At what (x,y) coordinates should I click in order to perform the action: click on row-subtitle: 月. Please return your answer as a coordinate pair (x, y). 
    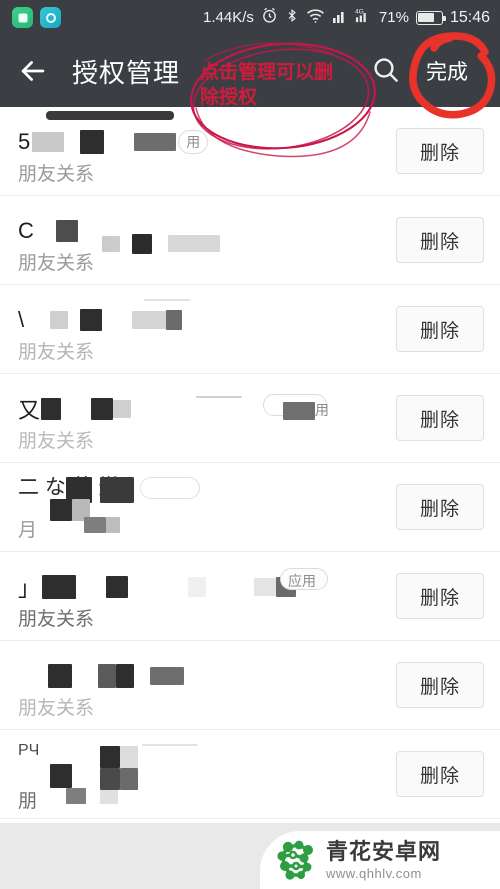
    Looking at the image, I should click on (28, 530).